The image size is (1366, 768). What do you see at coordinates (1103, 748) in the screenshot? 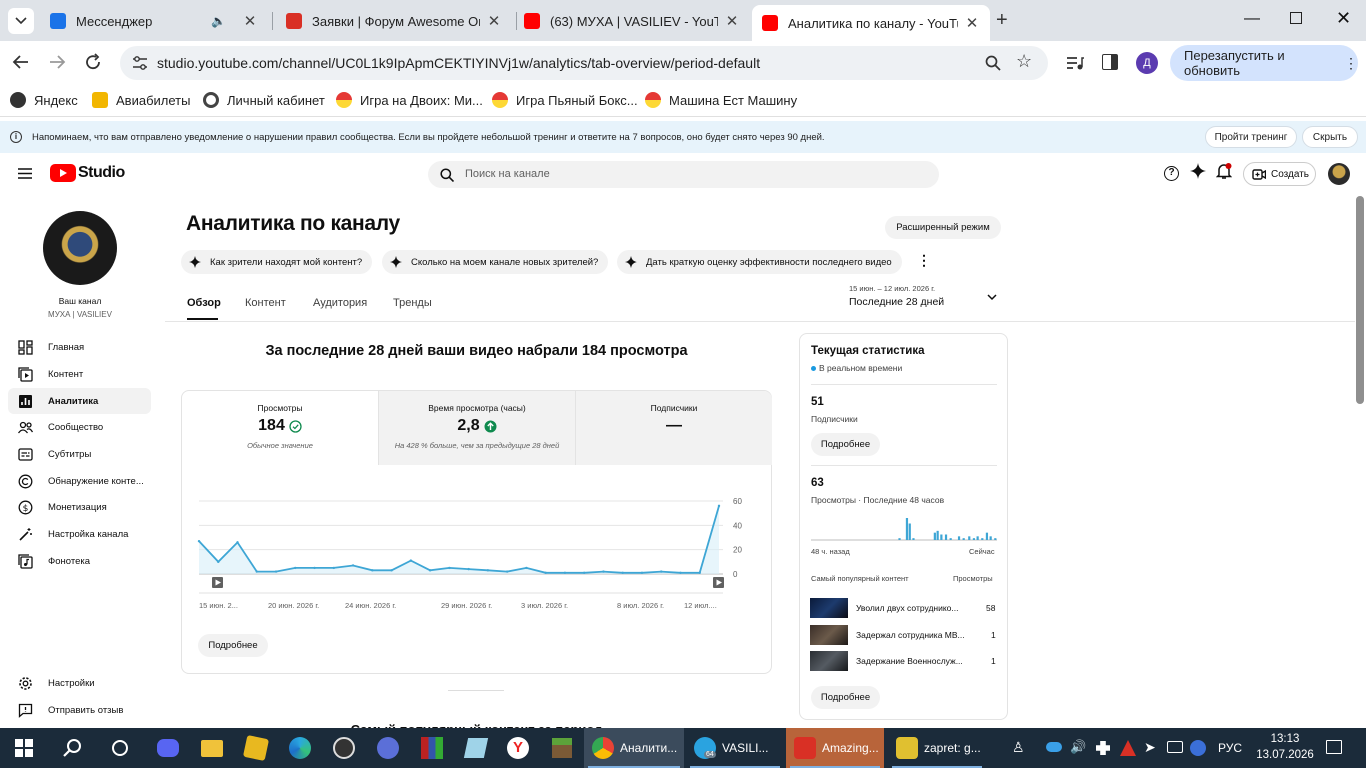
I see `tray-app-icon` at bounding box center [1103, 748].